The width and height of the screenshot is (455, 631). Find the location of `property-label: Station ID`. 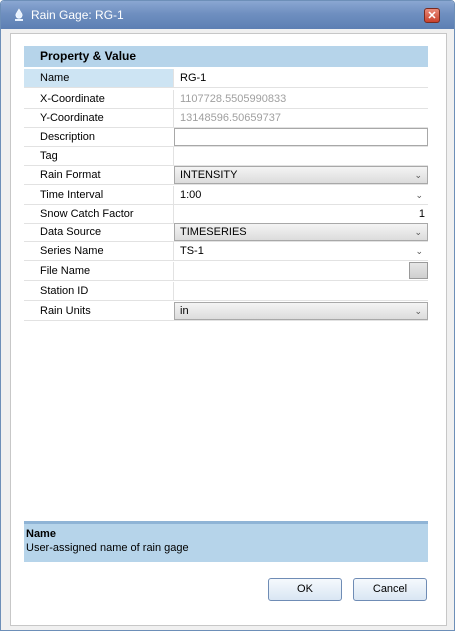

property-label: Station ID is located at coordinates (64, 291).